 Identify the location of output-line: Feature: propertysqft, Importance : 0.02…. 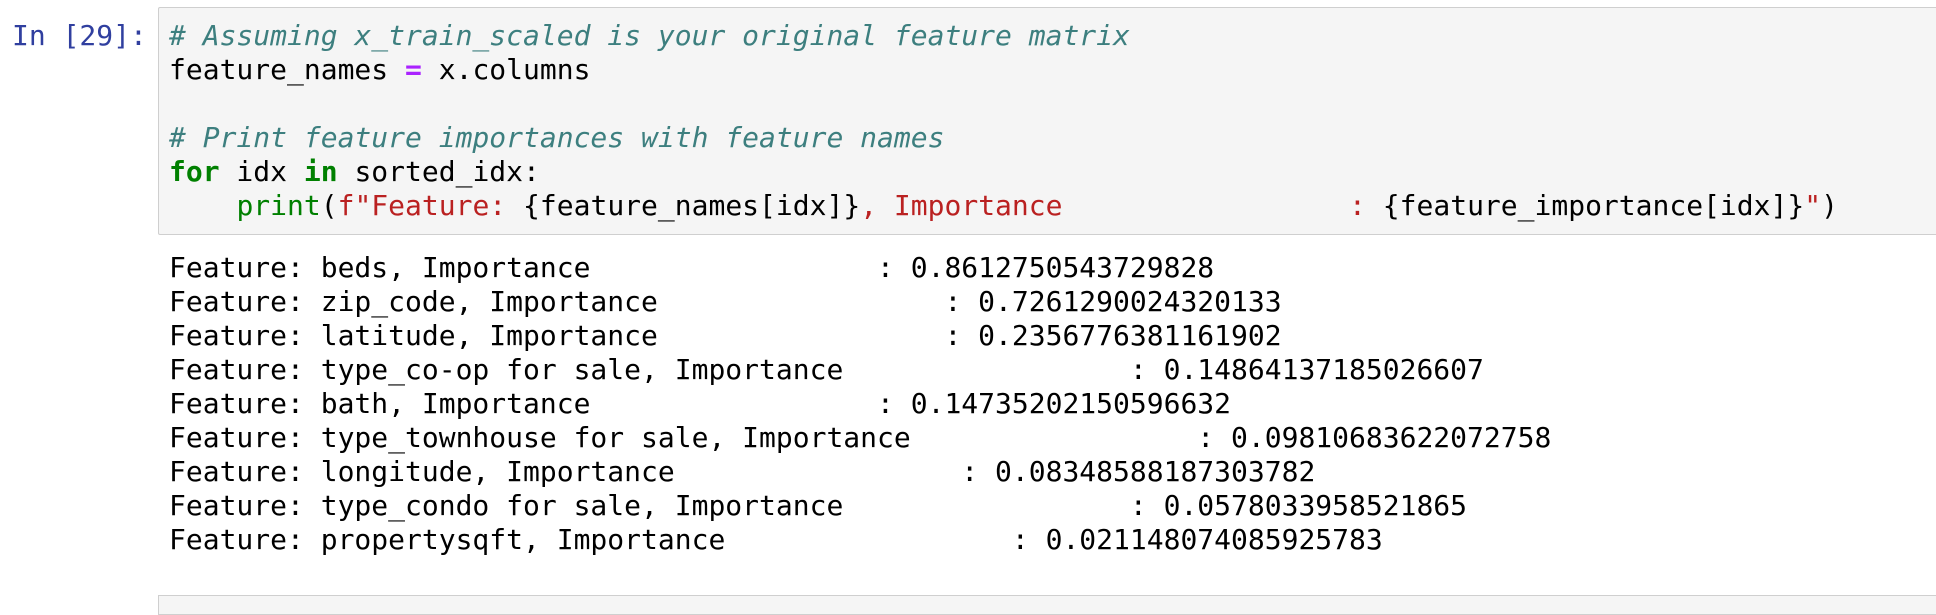
(776, 539).